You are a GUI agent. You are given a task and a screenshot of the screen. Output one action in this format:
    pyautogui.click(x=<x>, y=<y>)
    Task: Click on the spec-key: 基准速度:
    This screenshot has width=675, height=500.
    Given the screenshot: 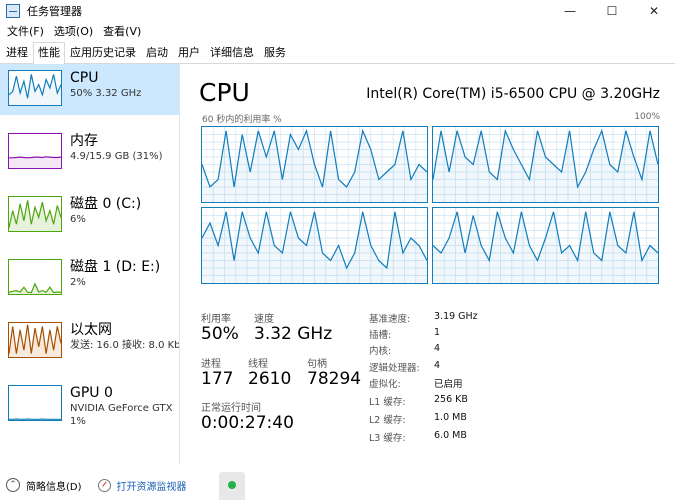 What is the action you would take?
    pyautogui.click(x=390, y=319)
    